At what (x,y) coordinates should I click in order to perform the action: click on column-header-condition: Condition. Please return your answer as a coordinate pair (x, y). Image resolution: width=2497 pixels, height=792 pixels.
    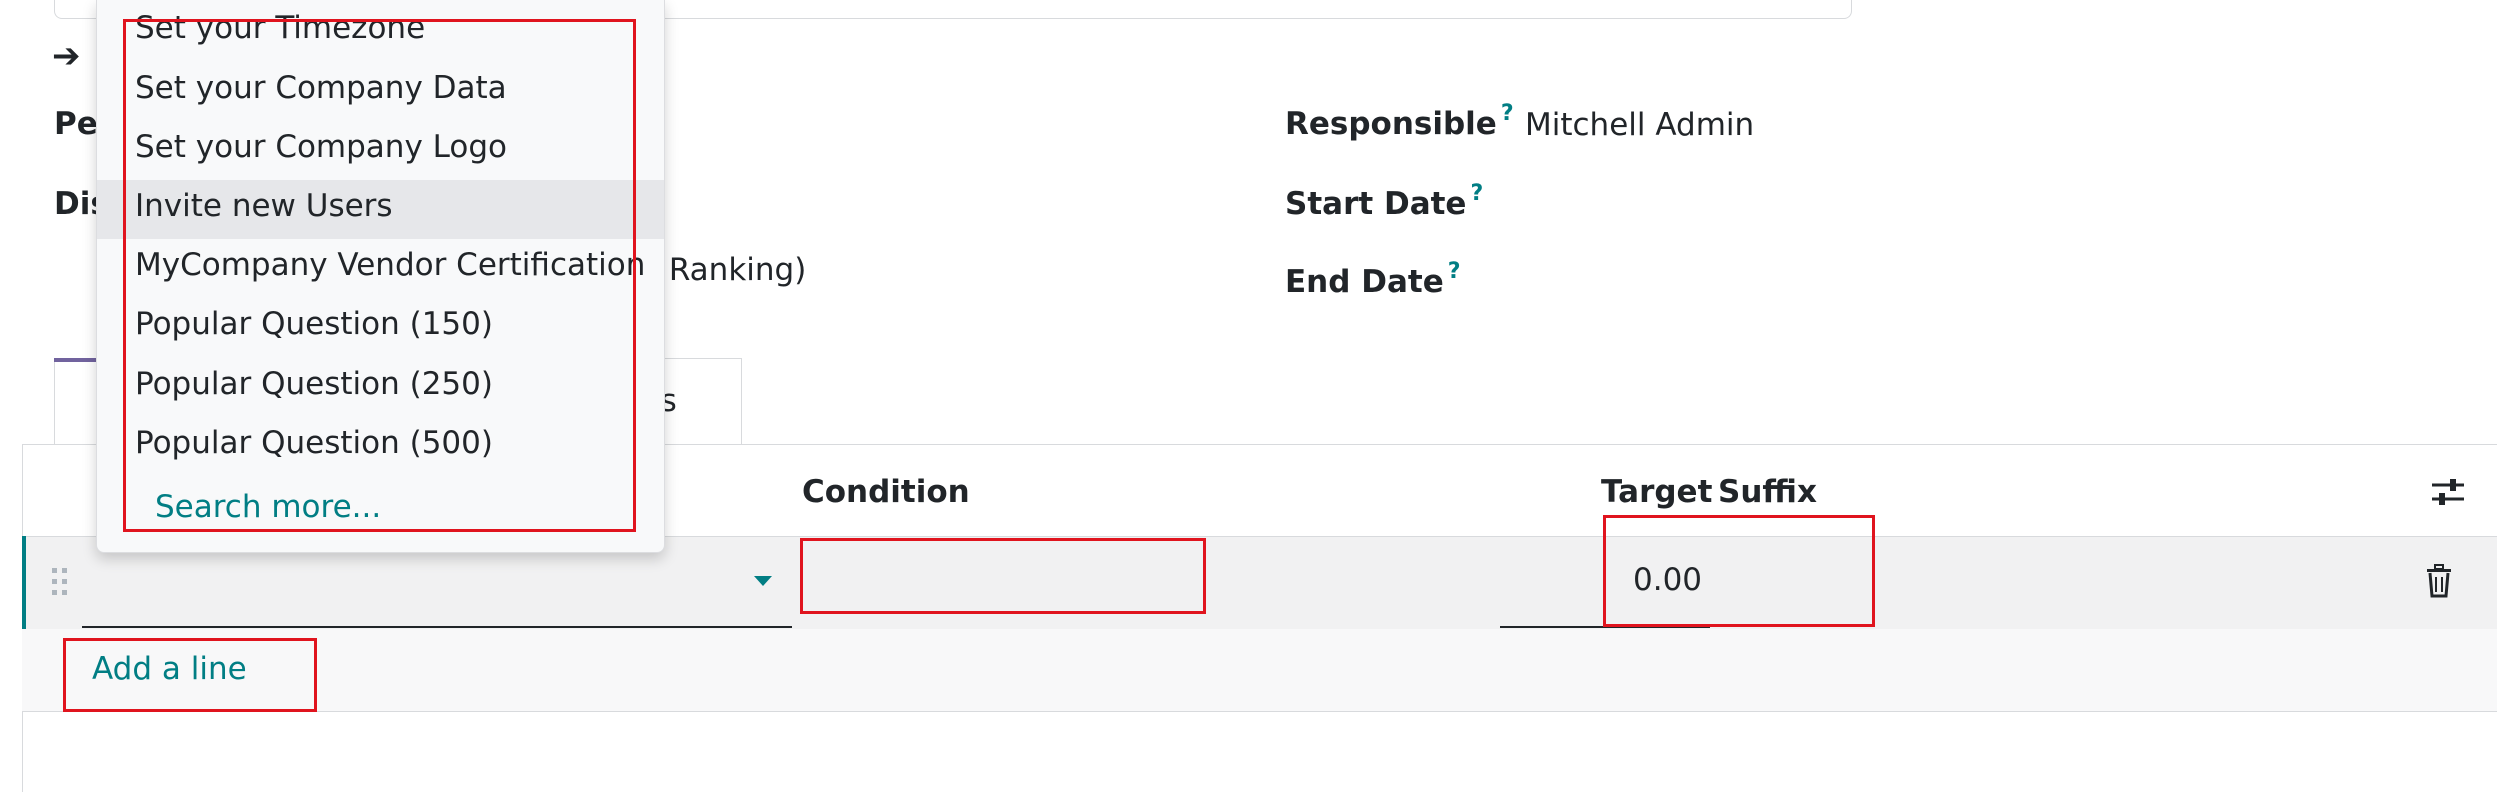
    Looking at the image, I should click on (886, 492).